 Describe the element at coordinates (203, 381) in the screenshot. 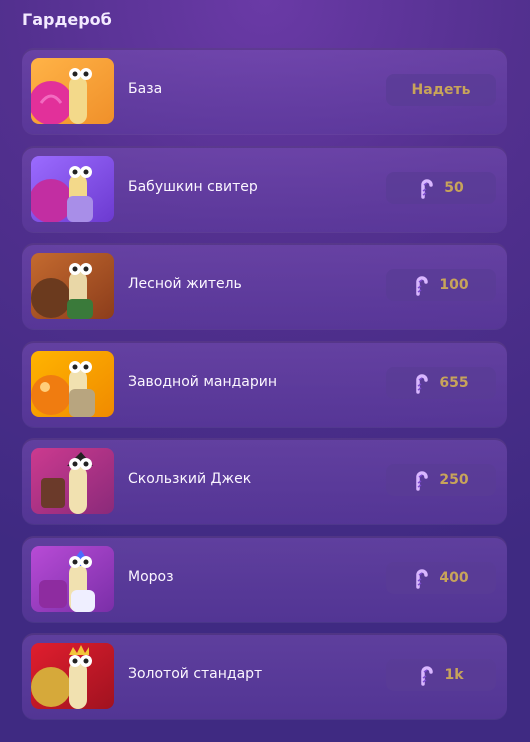

I see `skin-name: Заводной мандарин` at that location.